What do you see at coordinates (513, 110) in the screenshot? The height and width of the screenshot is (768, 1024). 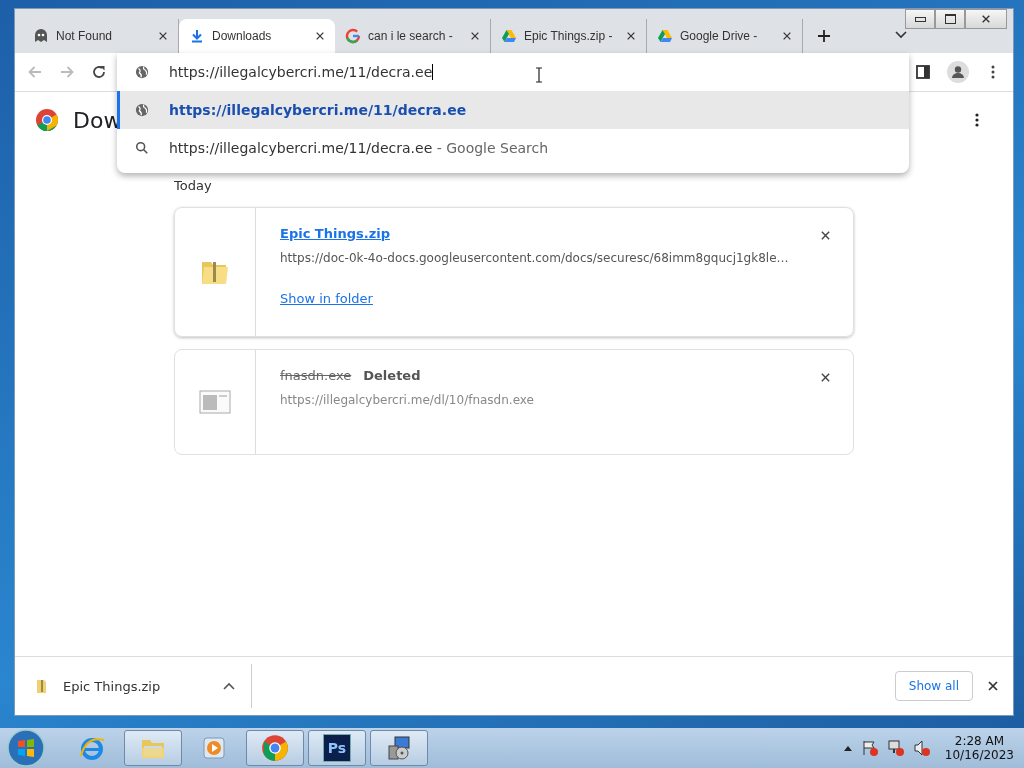 I see `suggestion-item: https://illegalcybercri.me/11/decra.ee` at bounding box center [513, 110].